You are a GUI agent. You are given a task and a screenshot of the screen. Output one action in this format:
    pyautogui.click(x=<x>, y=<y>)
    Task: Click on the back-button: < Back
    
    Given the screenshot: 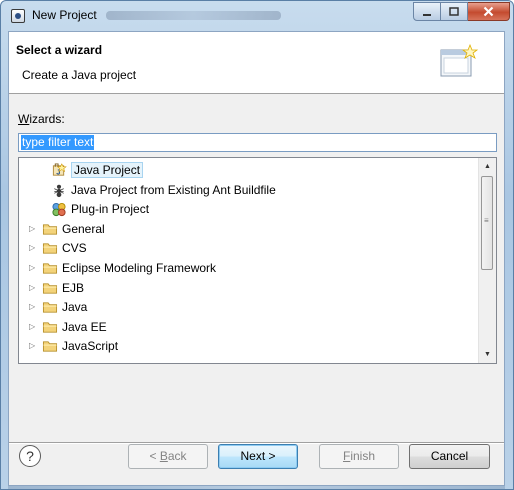 What is the action you would take?
    pyautogui.click(x=168, y=456)
    